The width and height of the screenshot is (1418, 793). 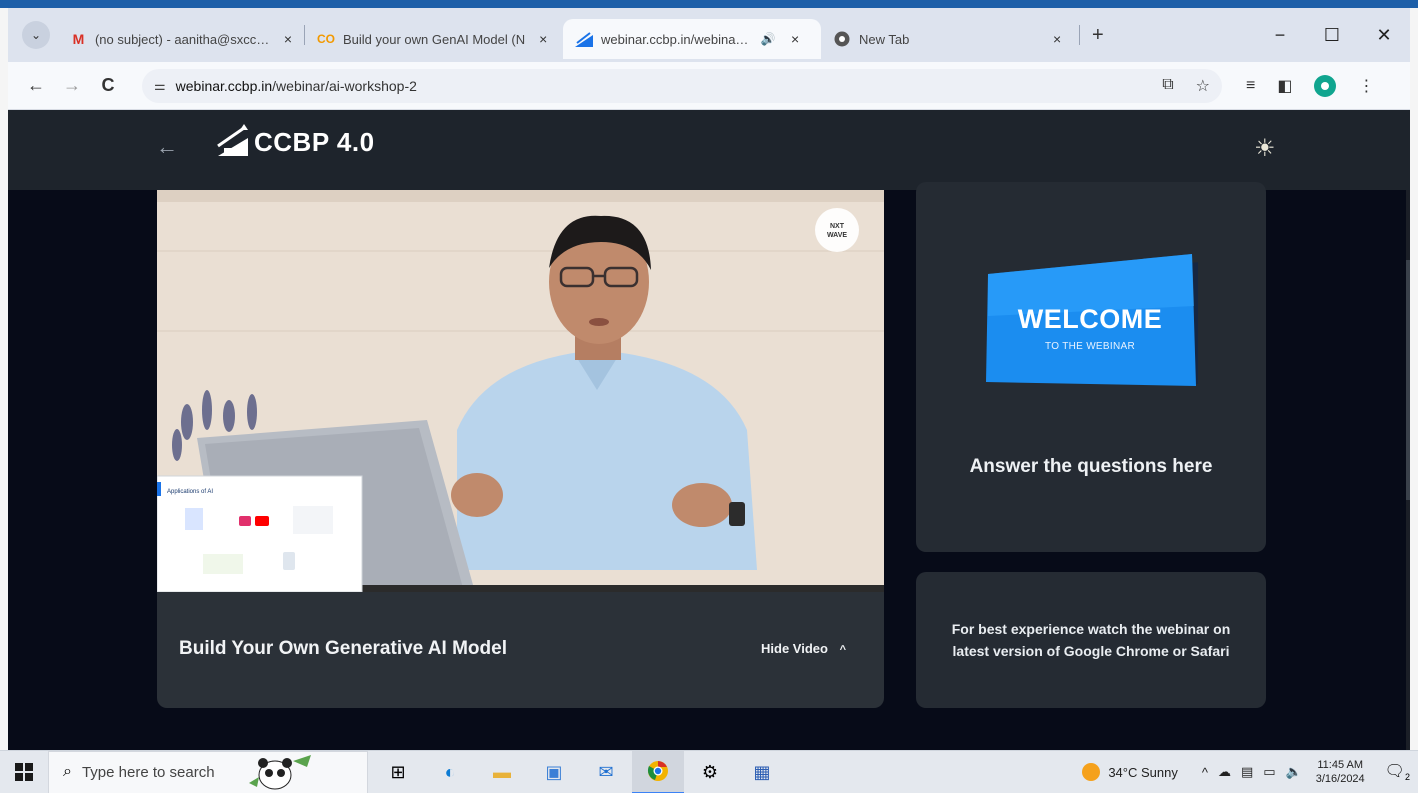 What do you see at coordinates (1167, 86) in the screenshot?
I see `install-app-icon: ⧉` at bounding box center [1167, 86].